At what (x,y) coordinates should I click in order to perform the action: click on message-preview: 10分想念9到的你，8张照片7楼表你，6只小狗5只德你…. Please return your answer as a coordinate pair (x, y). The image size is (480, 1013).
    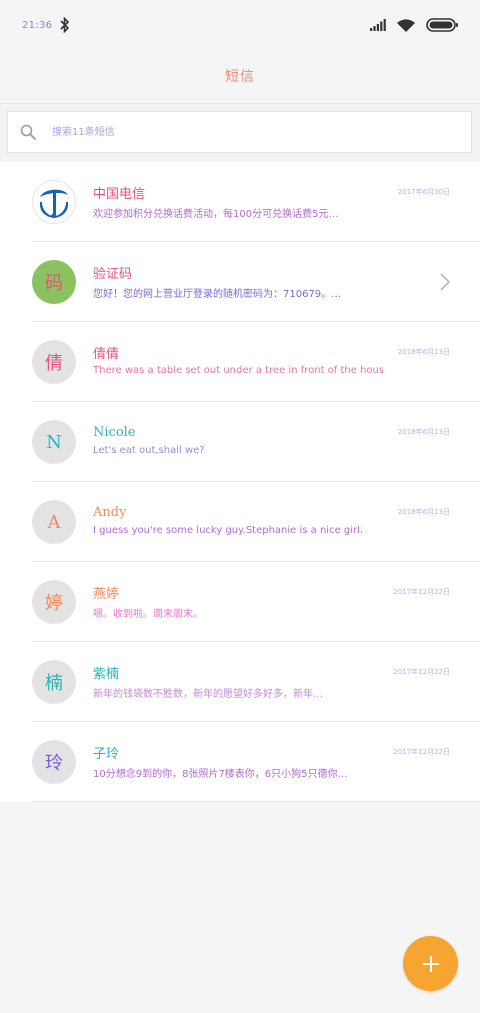
    Looking at the image, I should click on (220, 774).